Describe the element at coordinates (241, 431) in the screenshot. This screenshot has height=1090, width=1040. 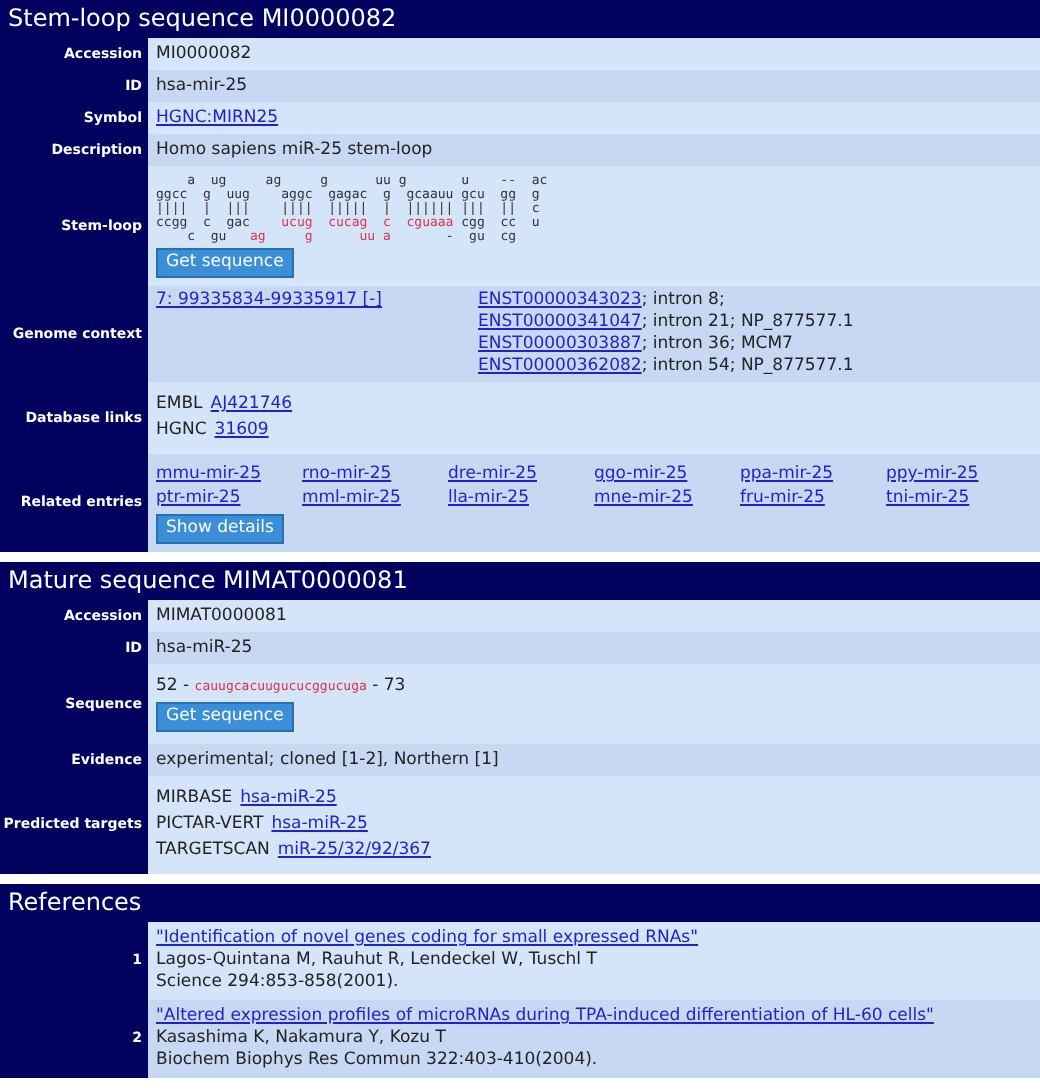
I see `database-link: 31609` at that location.